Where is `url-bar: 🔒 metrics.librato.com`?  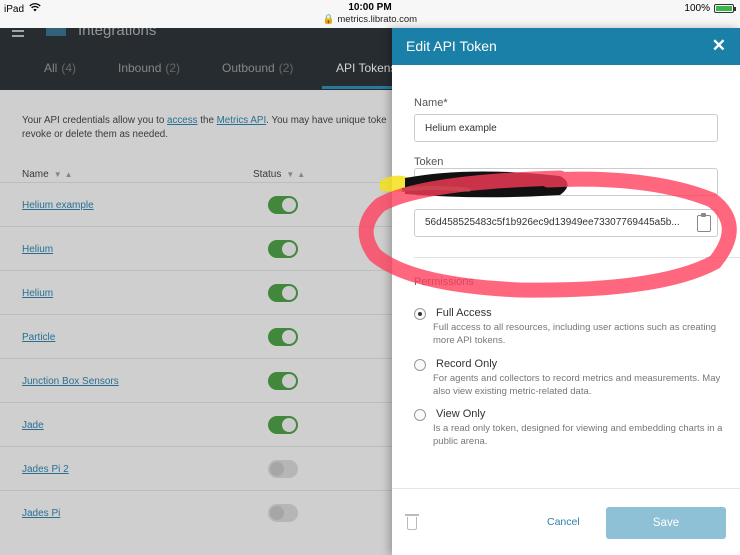
url-bar: 🔒 metrics.librato.com is located at coordinates (370, 19).